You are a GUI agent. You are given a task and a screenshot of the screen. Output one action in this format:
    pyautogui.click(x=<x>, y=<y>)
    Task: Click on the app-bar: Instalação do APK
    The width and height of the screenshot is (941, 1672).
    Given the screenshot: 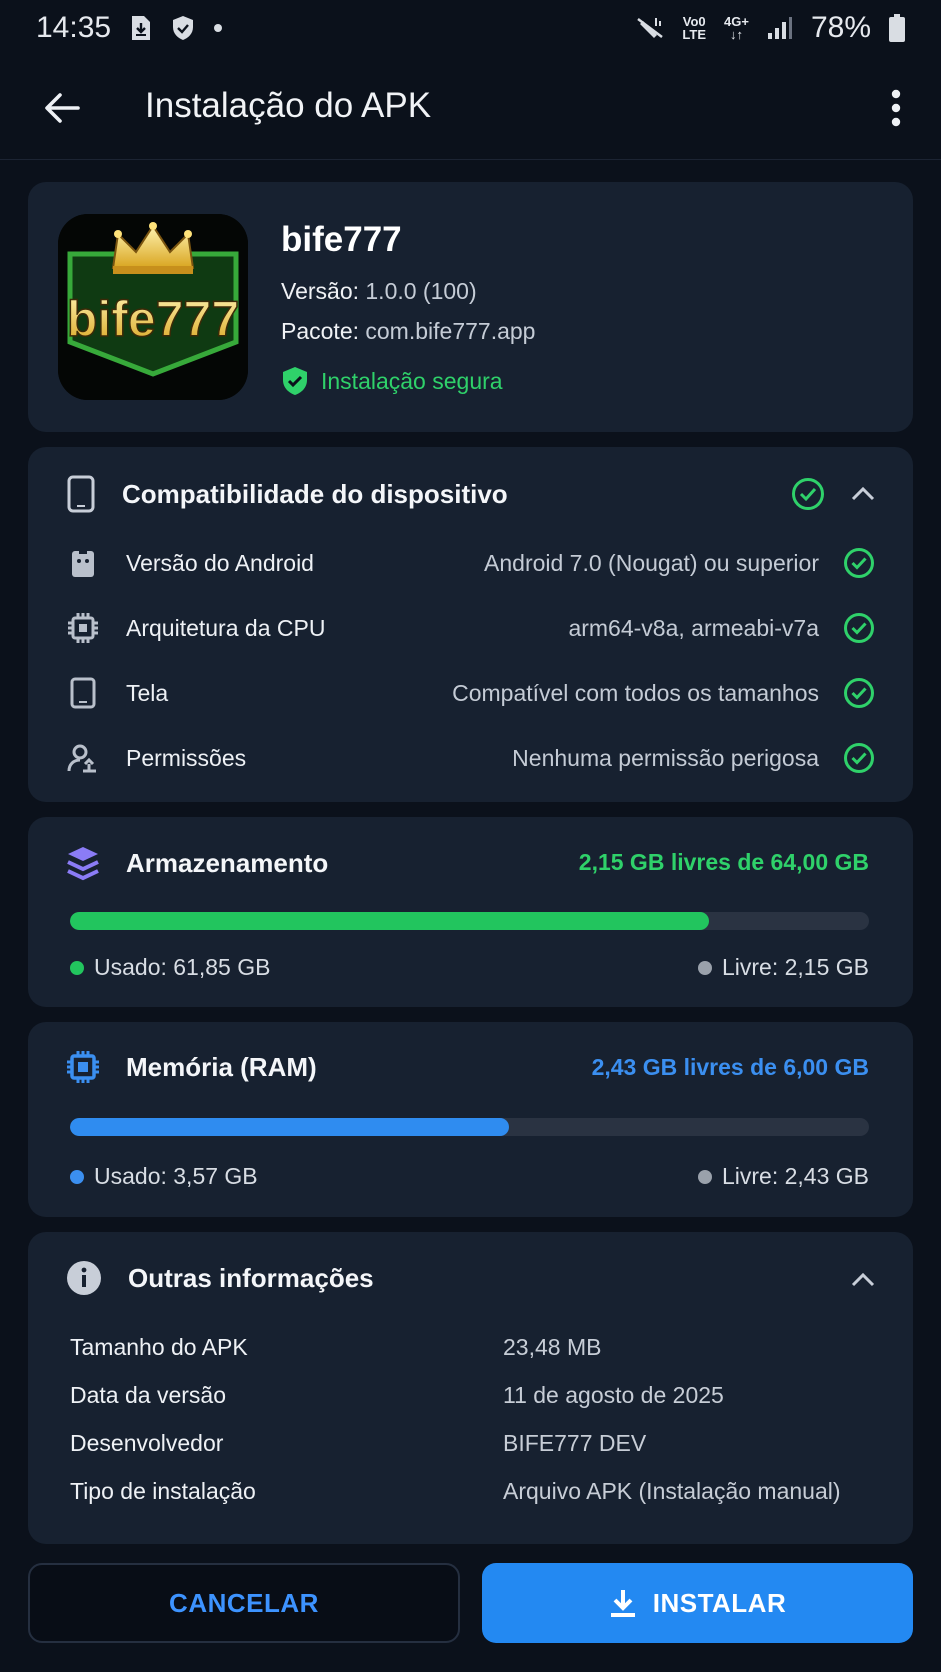 What is the action you would take?
    pyautogui.click(x=470, y=108)
    